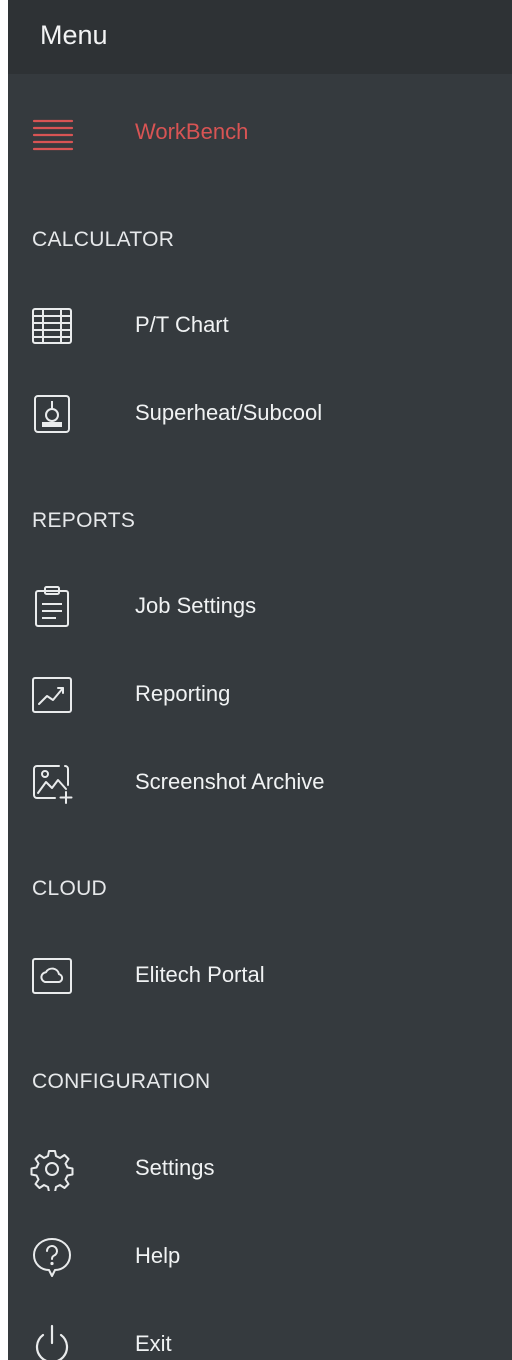 The height and width of the screenshot is (1360, 512). What do you see at coordinates (70, 888) in the screenshot?
I see `section-header-cloud: CLOUD` at bounding box center [70, 888].